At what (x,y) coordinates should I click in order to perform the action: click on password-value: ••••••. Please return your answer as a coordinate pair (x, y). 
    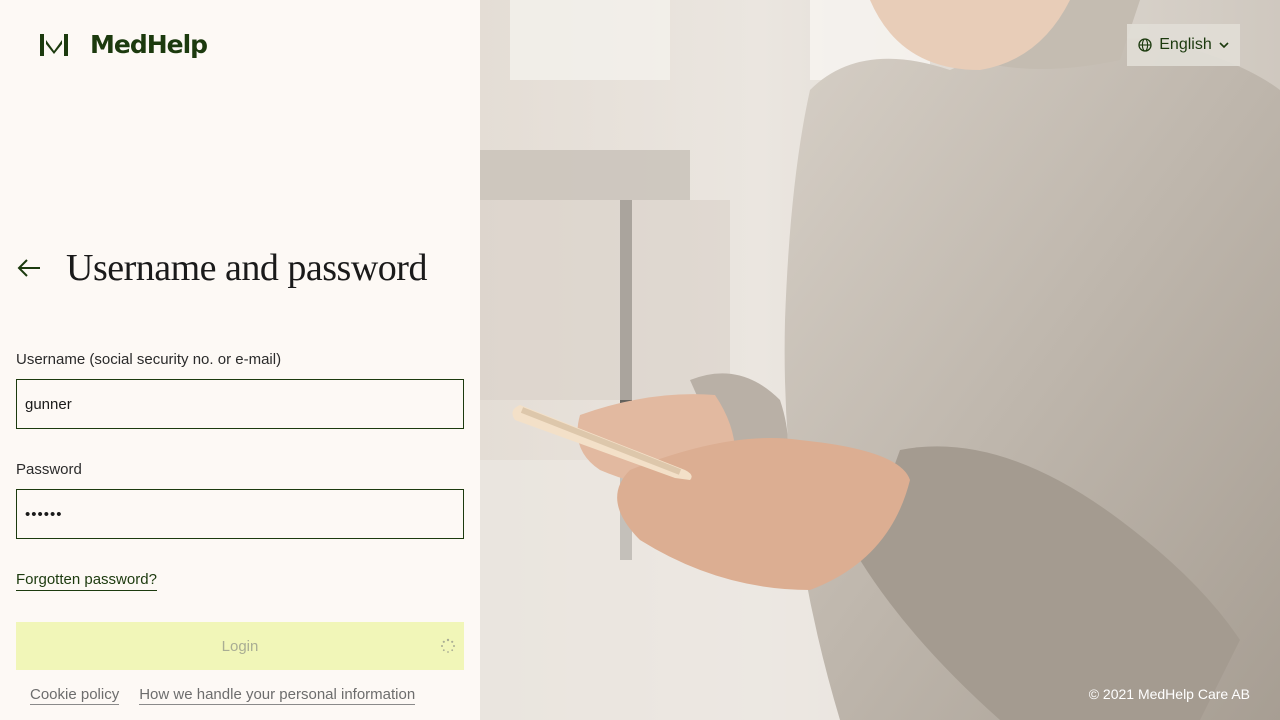
    Looking at the image, I should click on (44, 514).